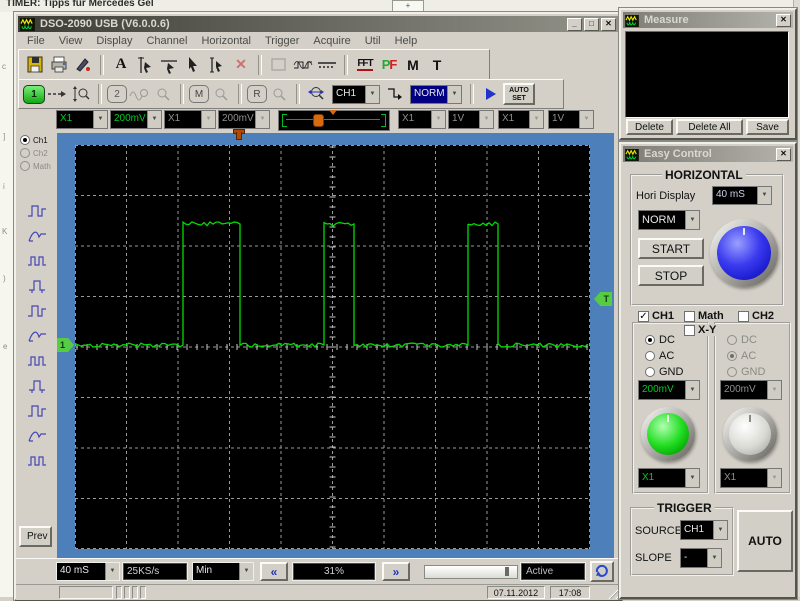  What do you see at coordinates (318, 24) in the screenshot?
I see `main-titlebar: DSO-2090 USB (V6.0.0.6) _ □ ✕` at bounding box center [318, 24].